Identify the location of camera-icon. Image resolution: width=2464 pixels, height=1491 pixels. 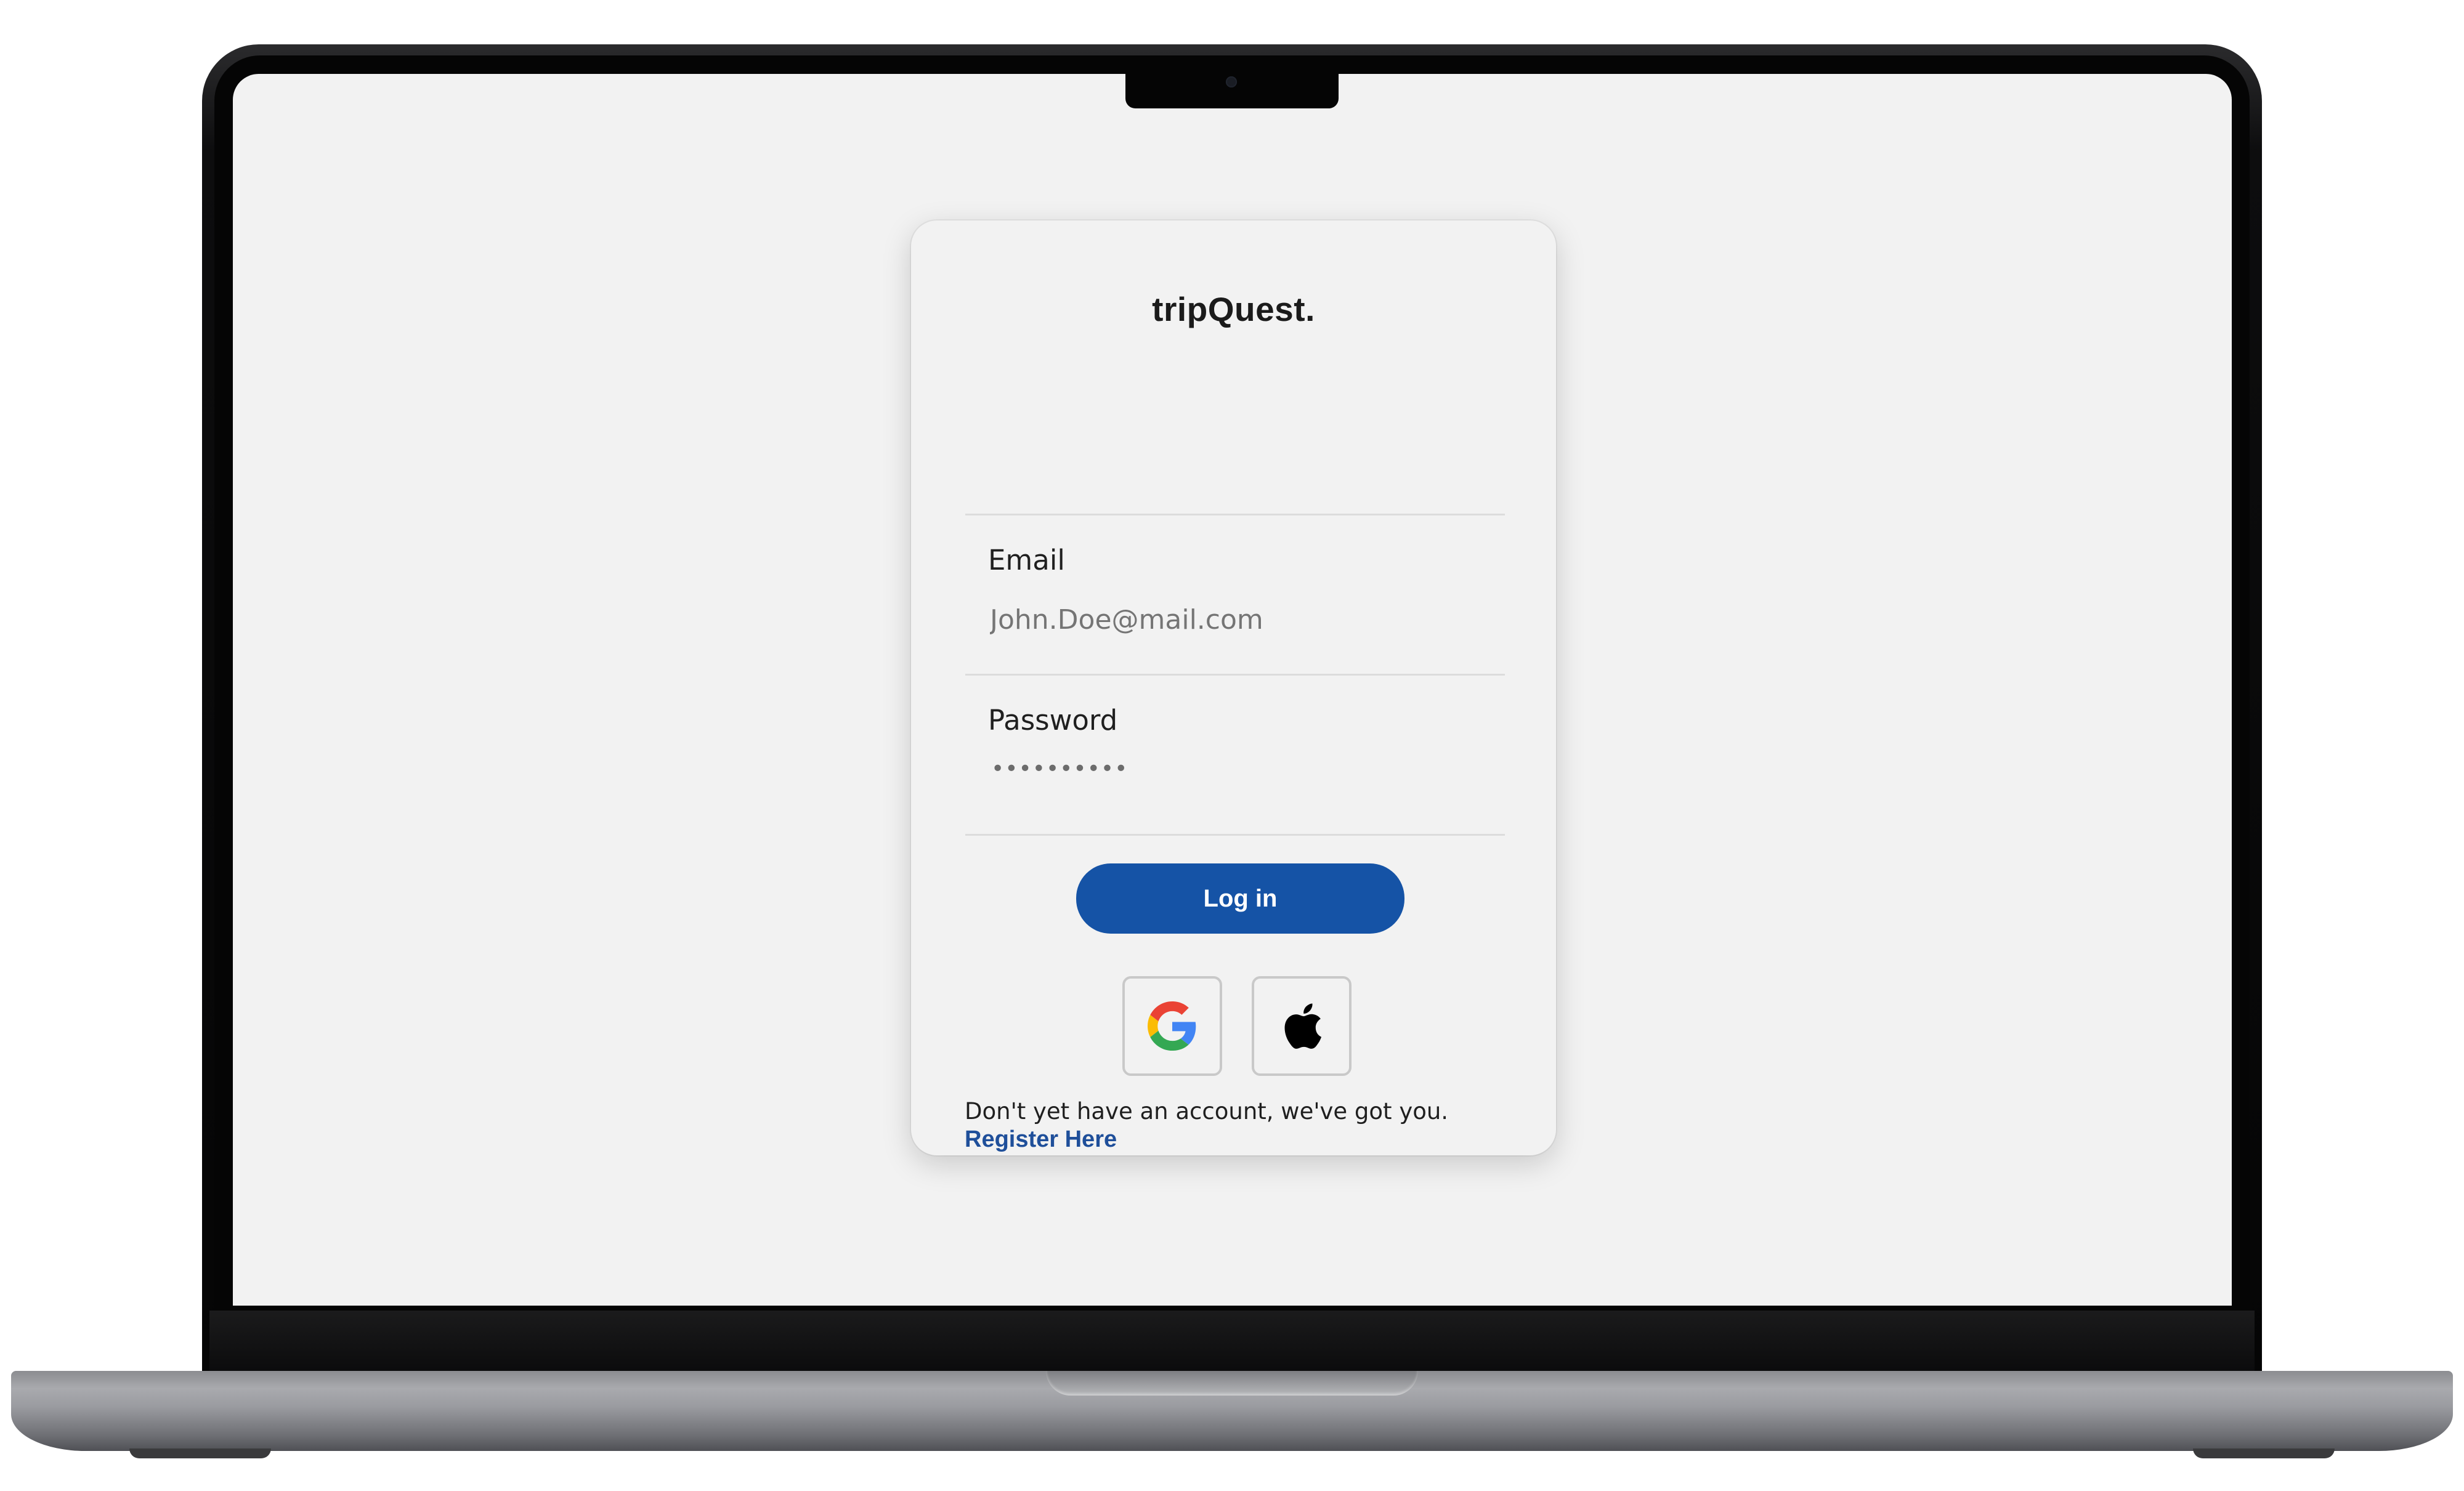
(1231, 81).